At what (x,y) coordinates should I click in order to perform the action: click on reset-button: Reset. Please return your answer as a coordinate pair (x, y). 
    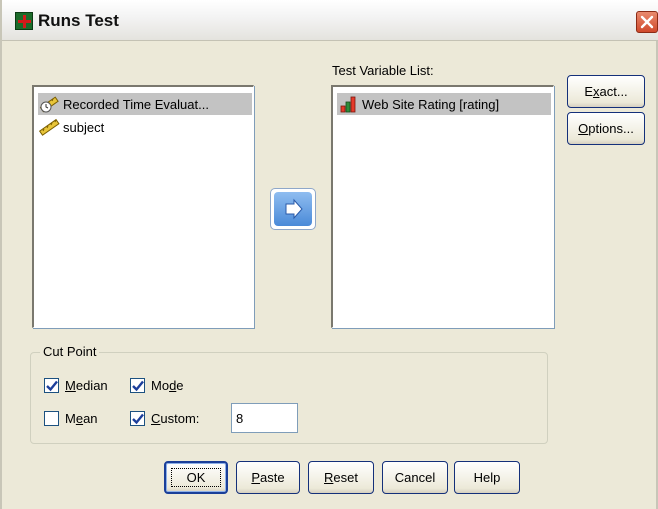
    Looking at the image, I should click on (341, 477).